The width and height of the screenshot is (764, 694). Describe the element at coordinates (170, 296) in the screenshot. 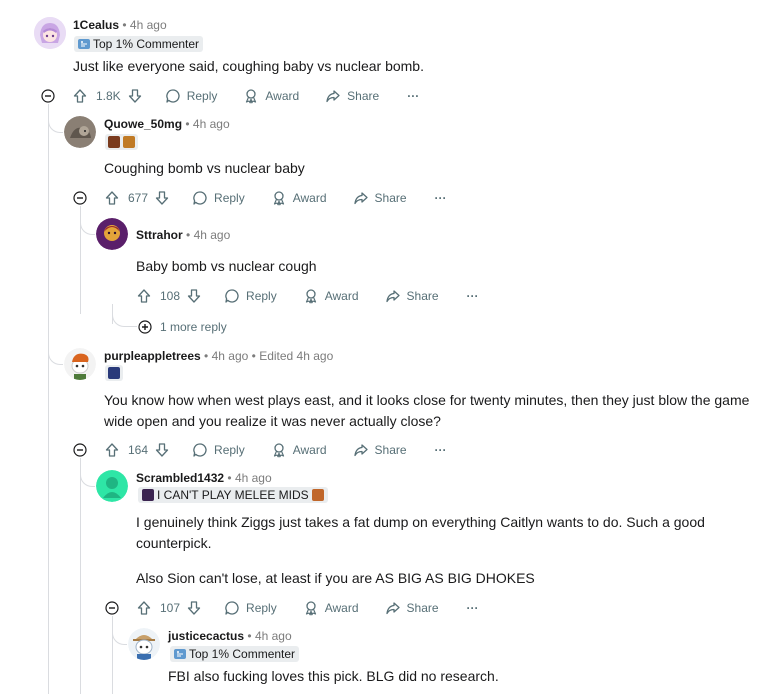

I see `vote-count: 108` at that location.